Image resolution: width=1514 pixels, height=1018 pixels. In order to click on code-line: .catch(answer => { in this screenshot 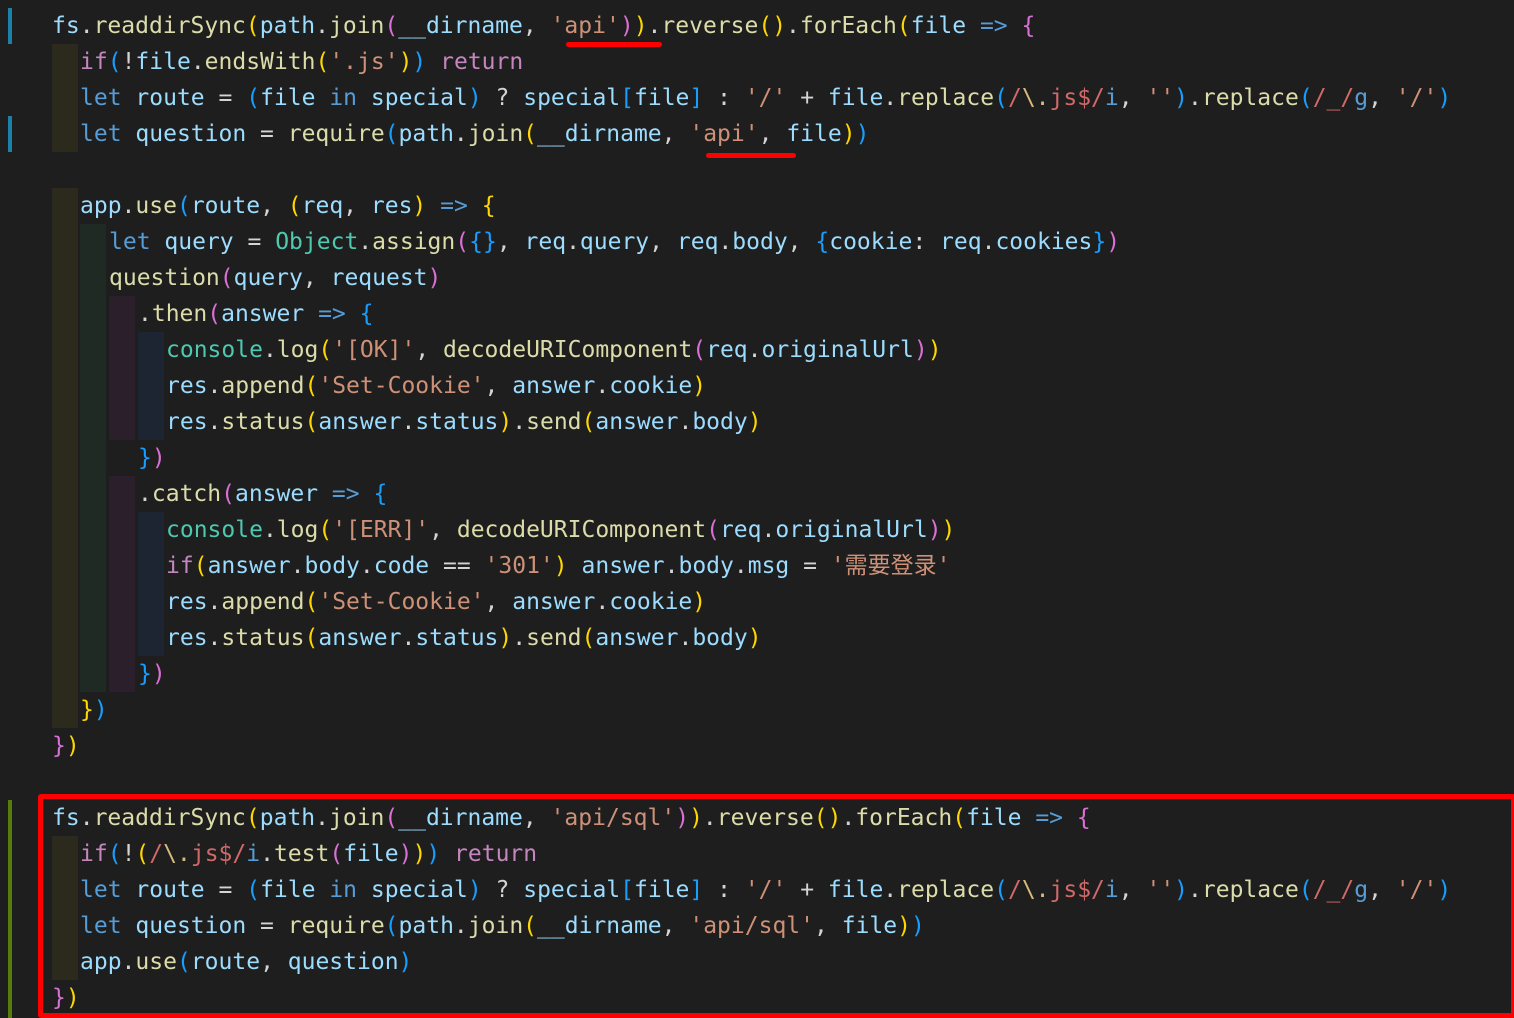, I will do `click(262, 494)`.